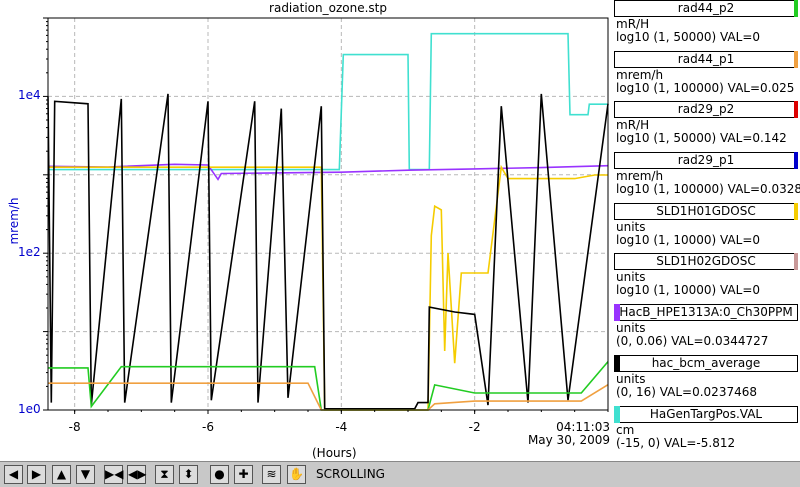 The height and width of the screenshot is (487, 800). I want to click on hand-button: ✋, so click(296, 474).